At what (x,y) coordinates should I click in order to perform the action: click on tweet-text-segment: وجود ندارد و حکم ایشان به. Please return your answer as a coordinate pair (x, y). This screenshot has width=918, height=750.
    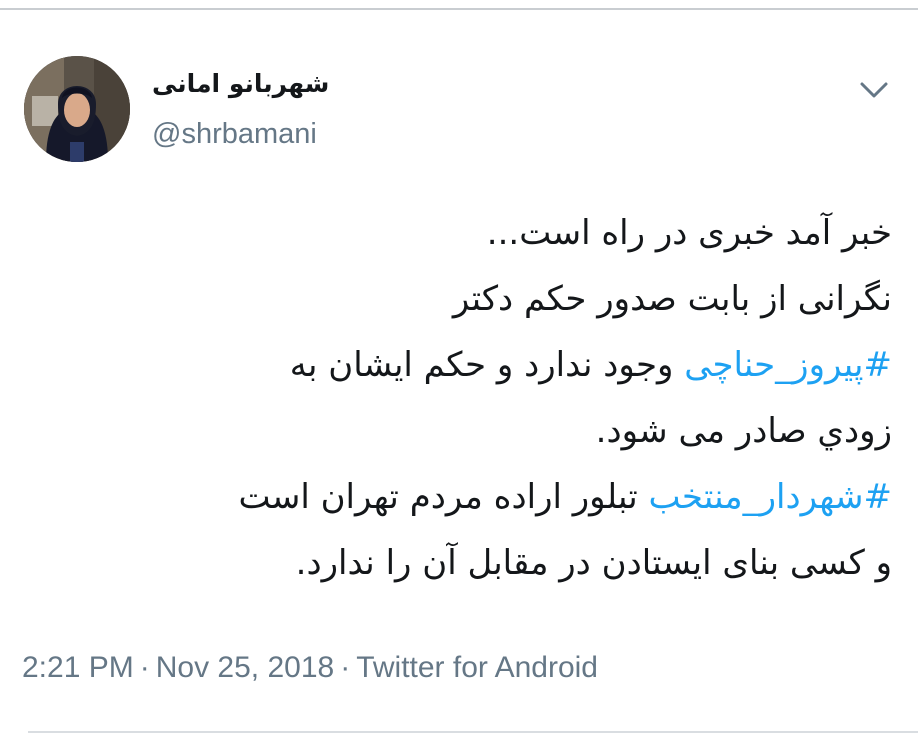
    Looking at the image, I should click on (487, 365).